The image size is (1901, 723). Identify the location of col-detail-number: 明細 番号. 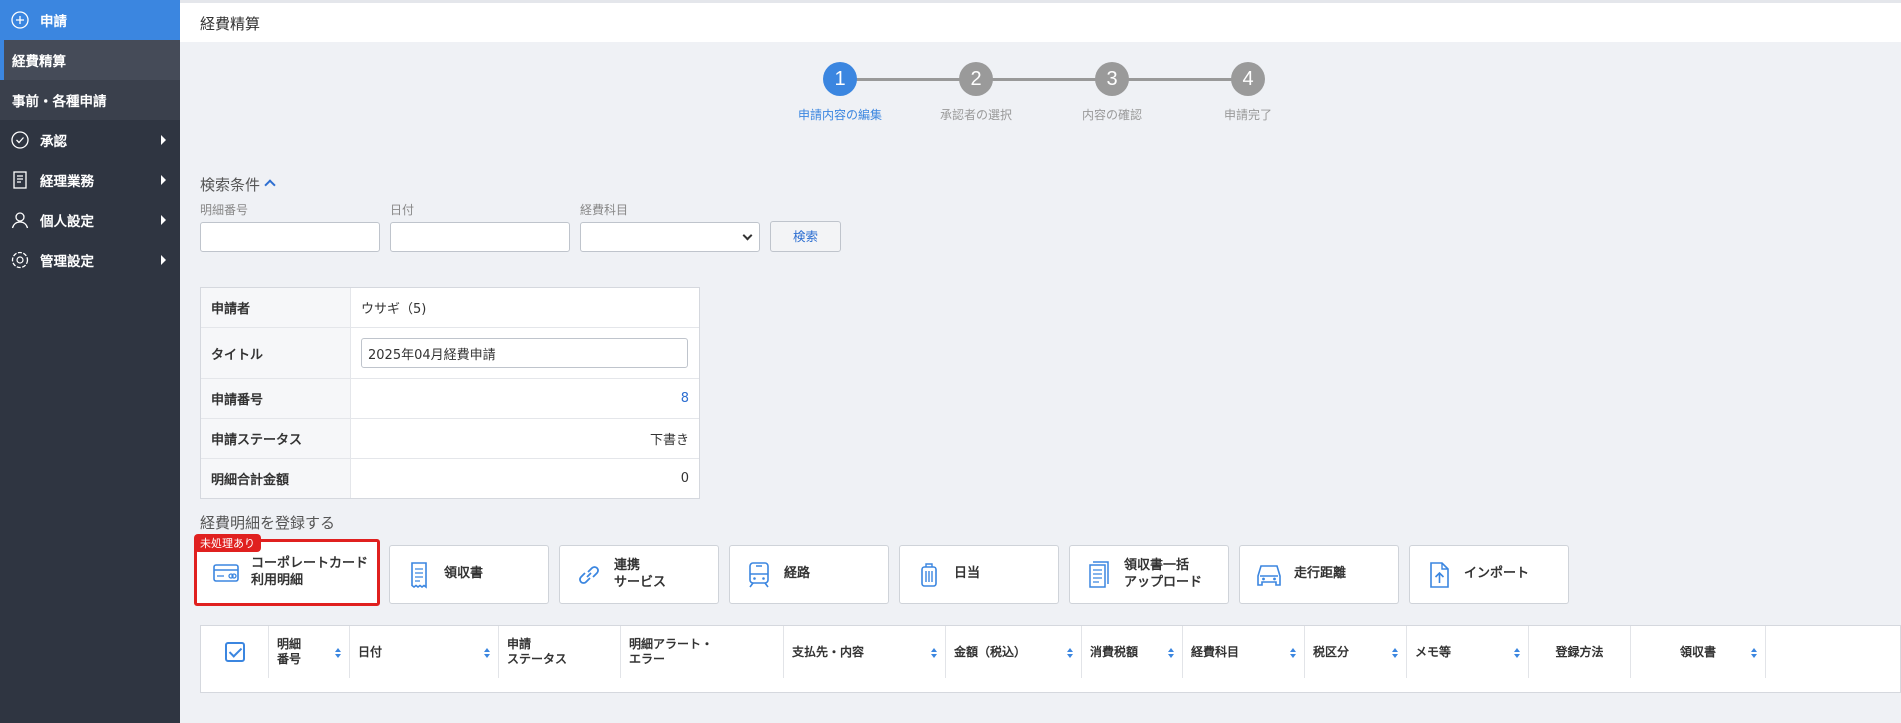
(309, 652).